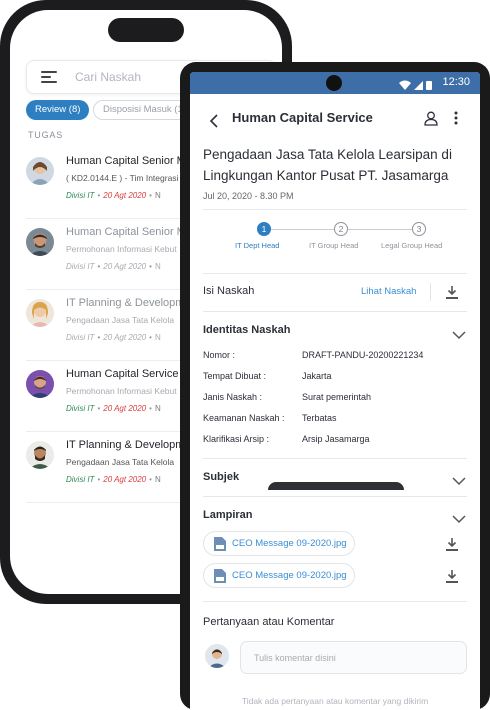 The image size is (490, 710). I want to click on step-1-indicator: 1, so click(264, 229).